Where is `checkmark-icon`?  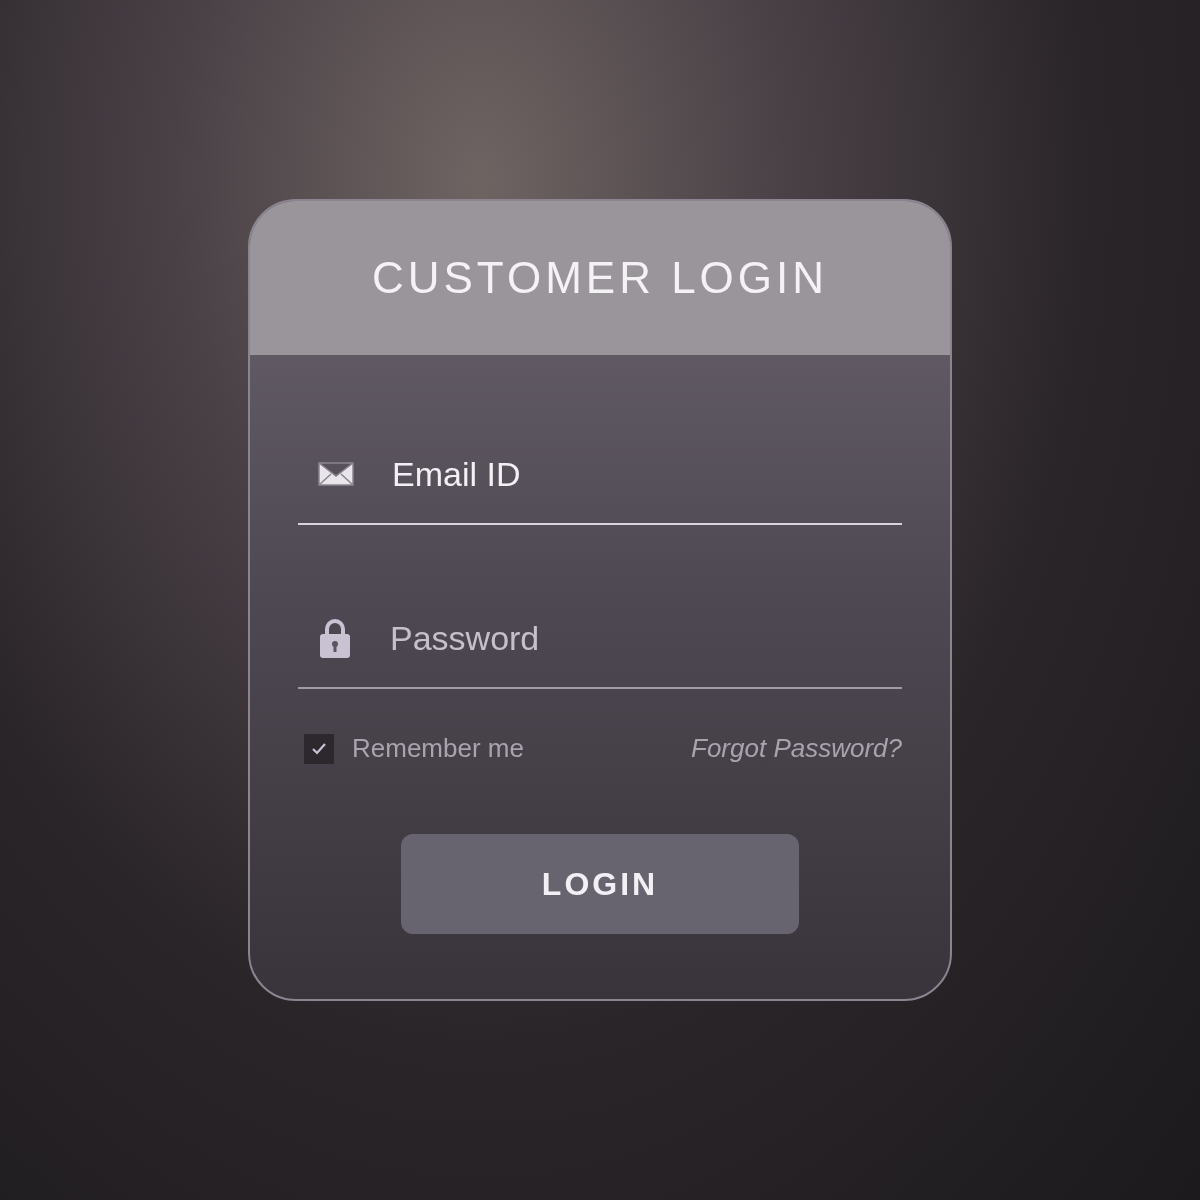
checkmark-icon is located at coordinates (319, 748).